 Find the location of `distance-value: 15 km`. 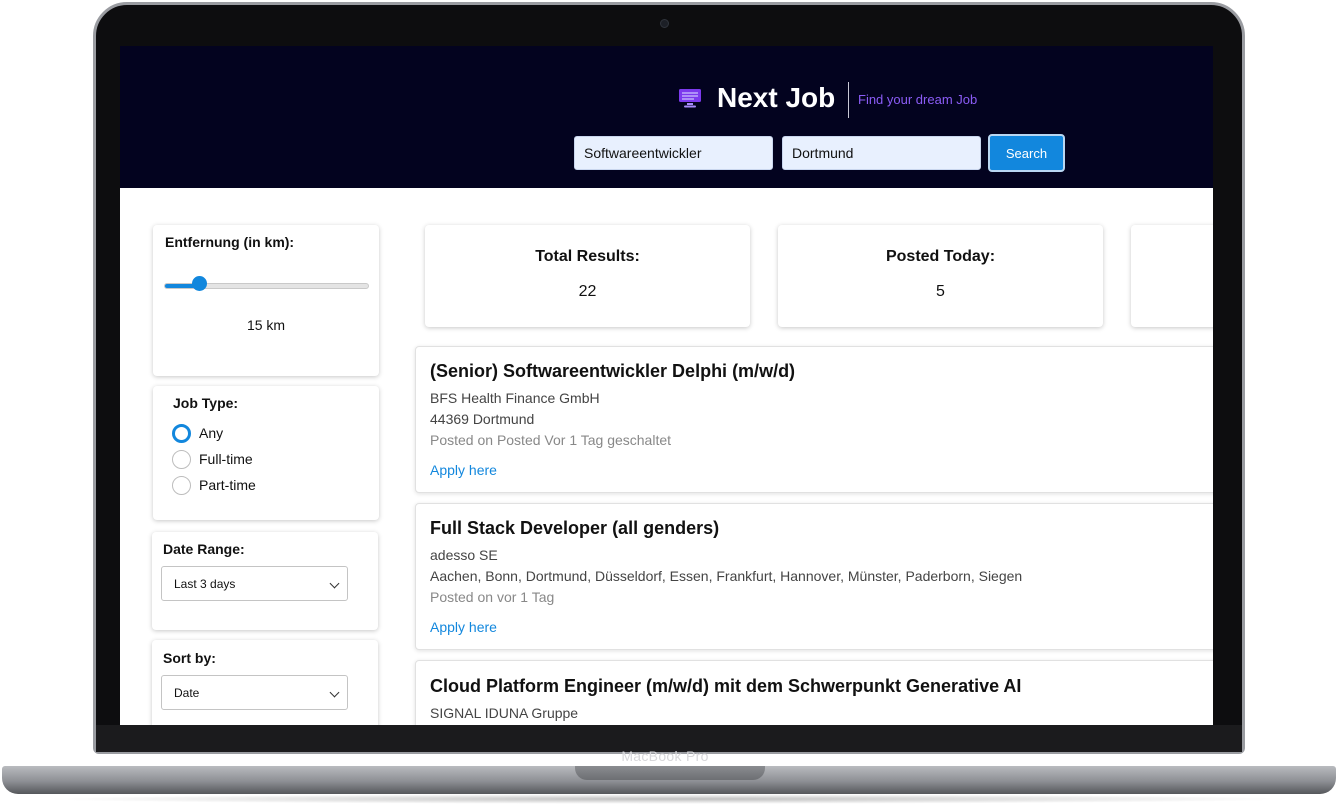

distance-value: 15 km is located at coordinates (266, 325).